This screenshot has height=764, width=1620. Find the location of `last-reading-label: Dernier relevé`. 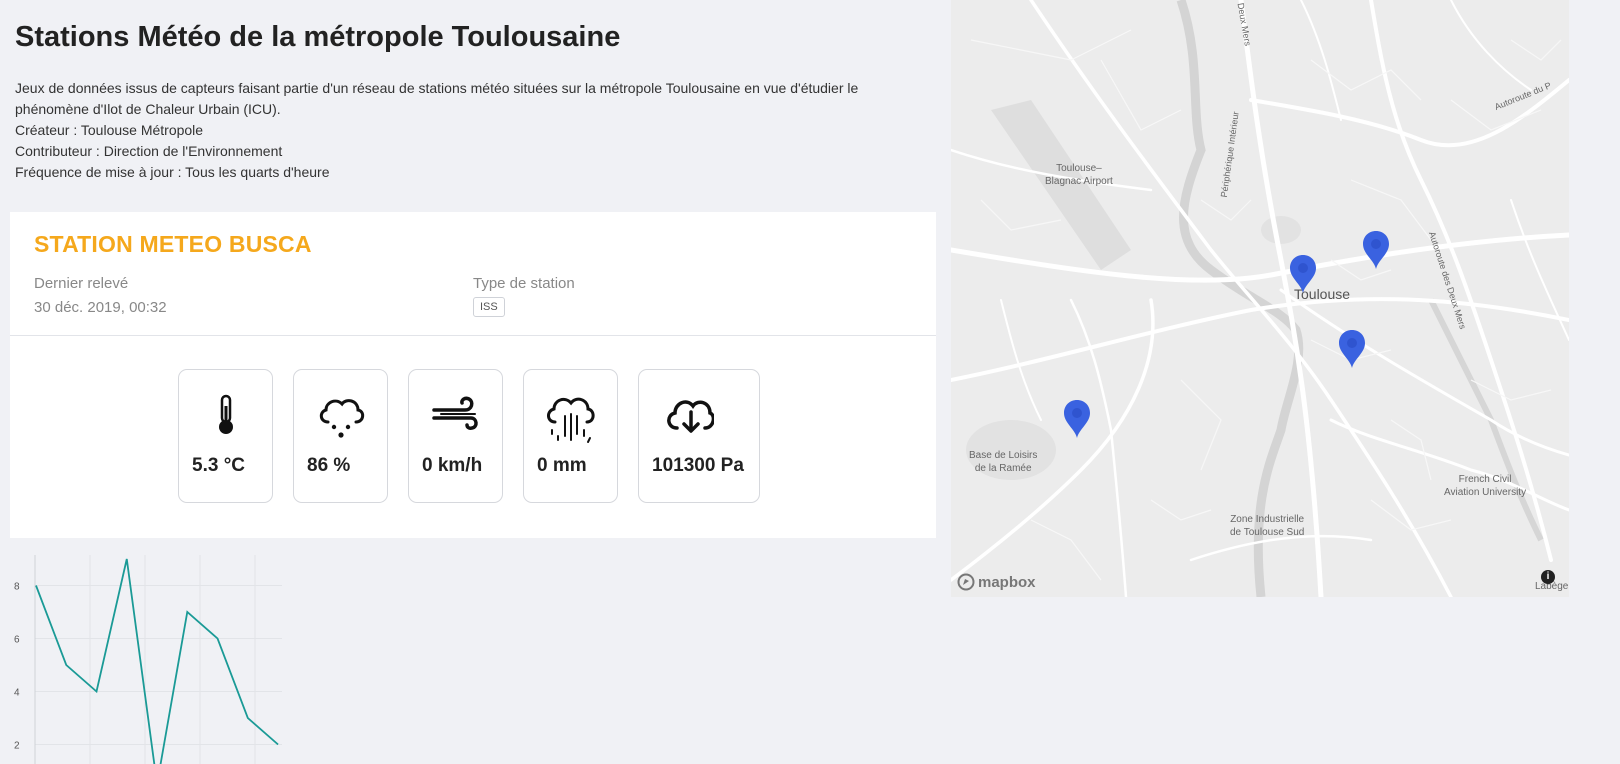

last-reading-label: Dernier relevé is located at coordinates (81, 283).